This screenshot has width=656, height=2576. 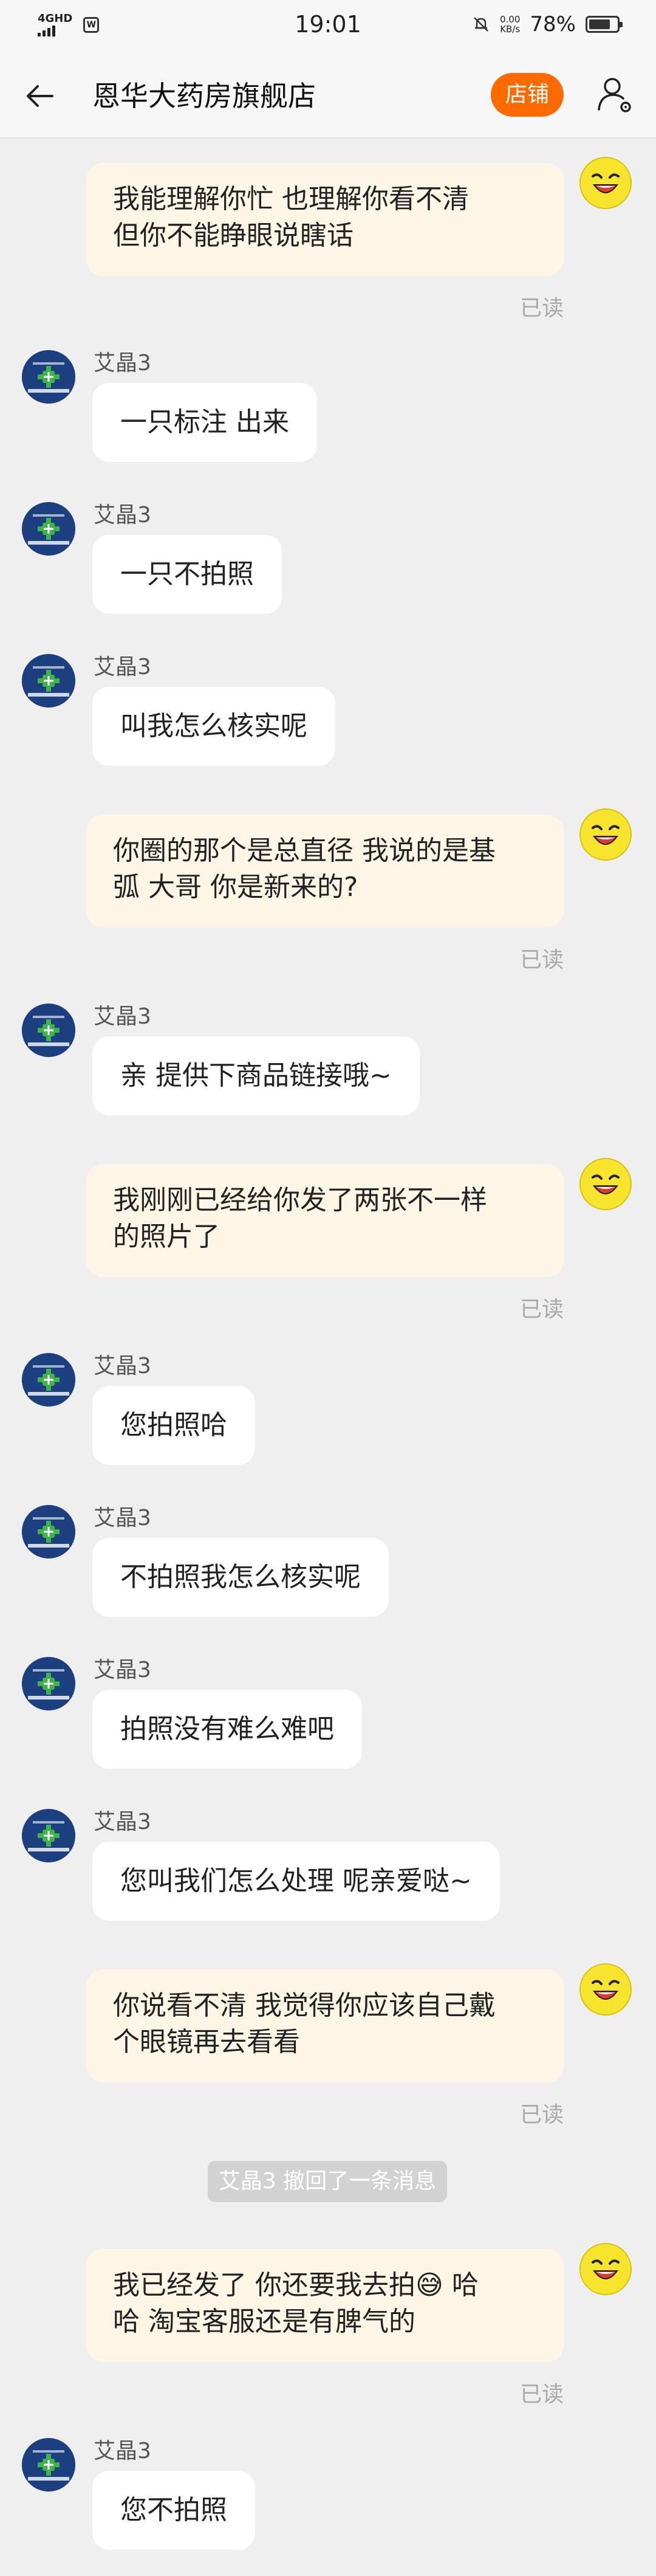 What do you see at coordinates (327, 2181) in the screenshot?
I see `recall-notice: 艾晶3 撤回了一条消息` at bounding box center [327, 2181].